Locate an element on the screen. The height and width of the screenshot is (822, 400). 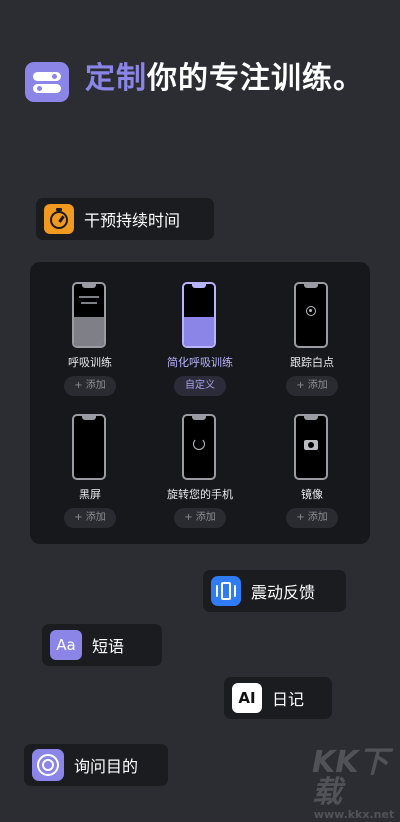
timer-icon is located at coordinates (59, 219).